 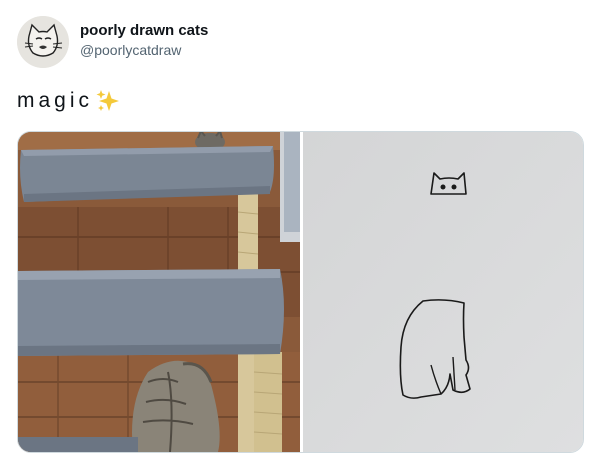 I want to click on author-display-name: poorly drawn cats, so click(x=144, y=30).